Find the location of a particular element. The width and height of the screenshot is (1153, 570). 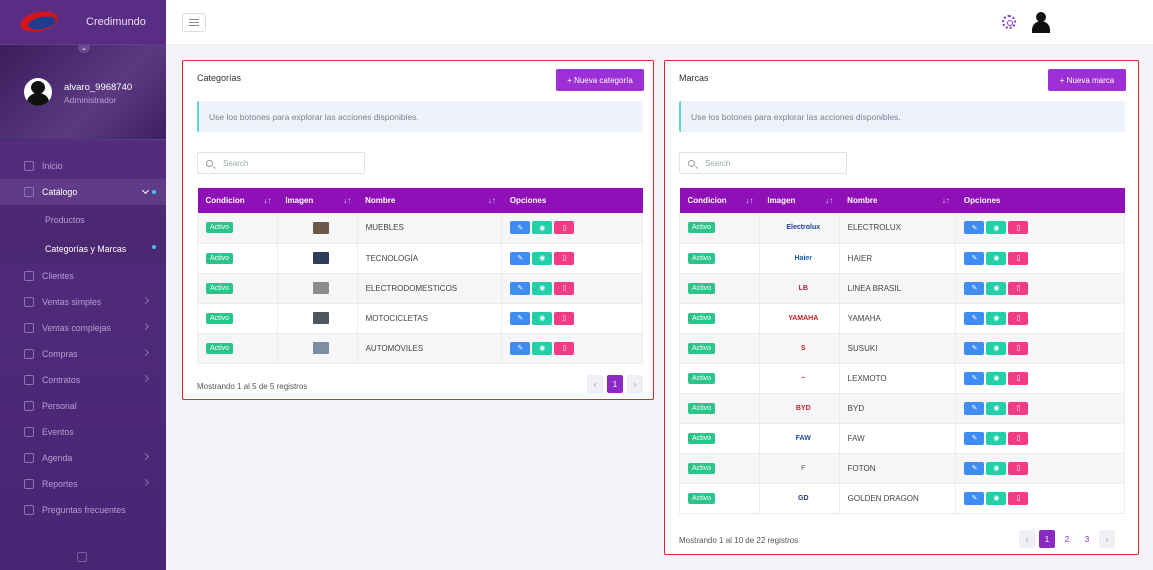

sidebar-item-personal: Personal is located at coordinates (83, 406).